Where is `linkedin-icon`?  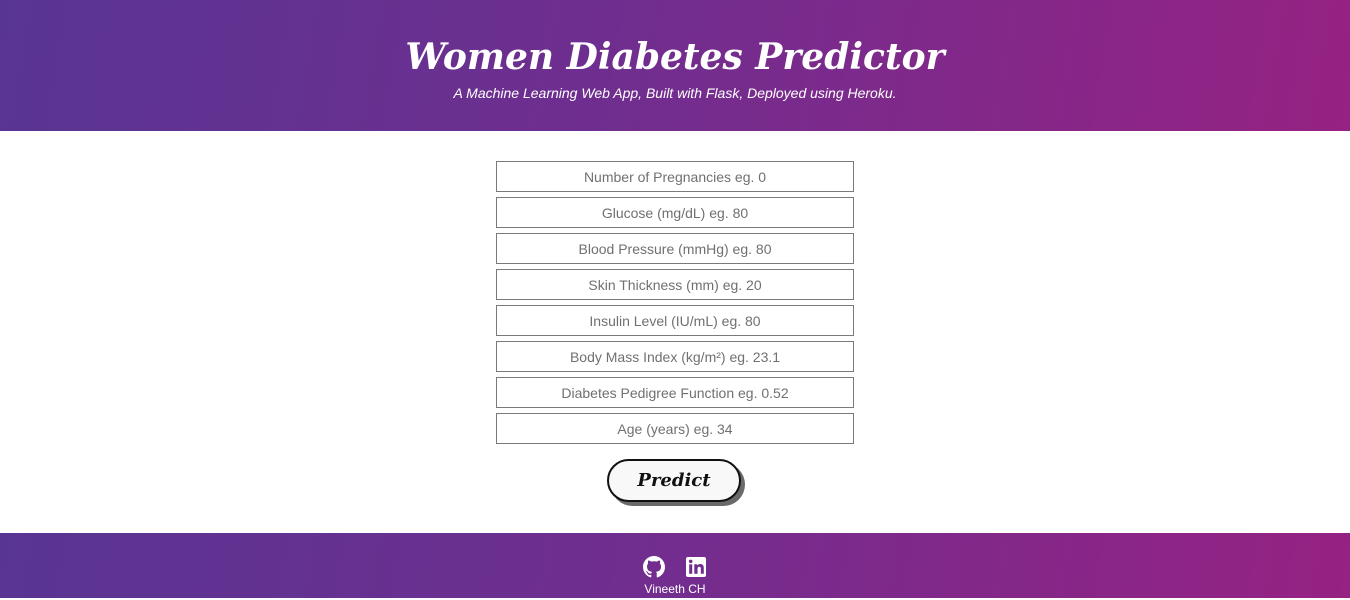 linkedin-icon is located at coordinates (696, 567).